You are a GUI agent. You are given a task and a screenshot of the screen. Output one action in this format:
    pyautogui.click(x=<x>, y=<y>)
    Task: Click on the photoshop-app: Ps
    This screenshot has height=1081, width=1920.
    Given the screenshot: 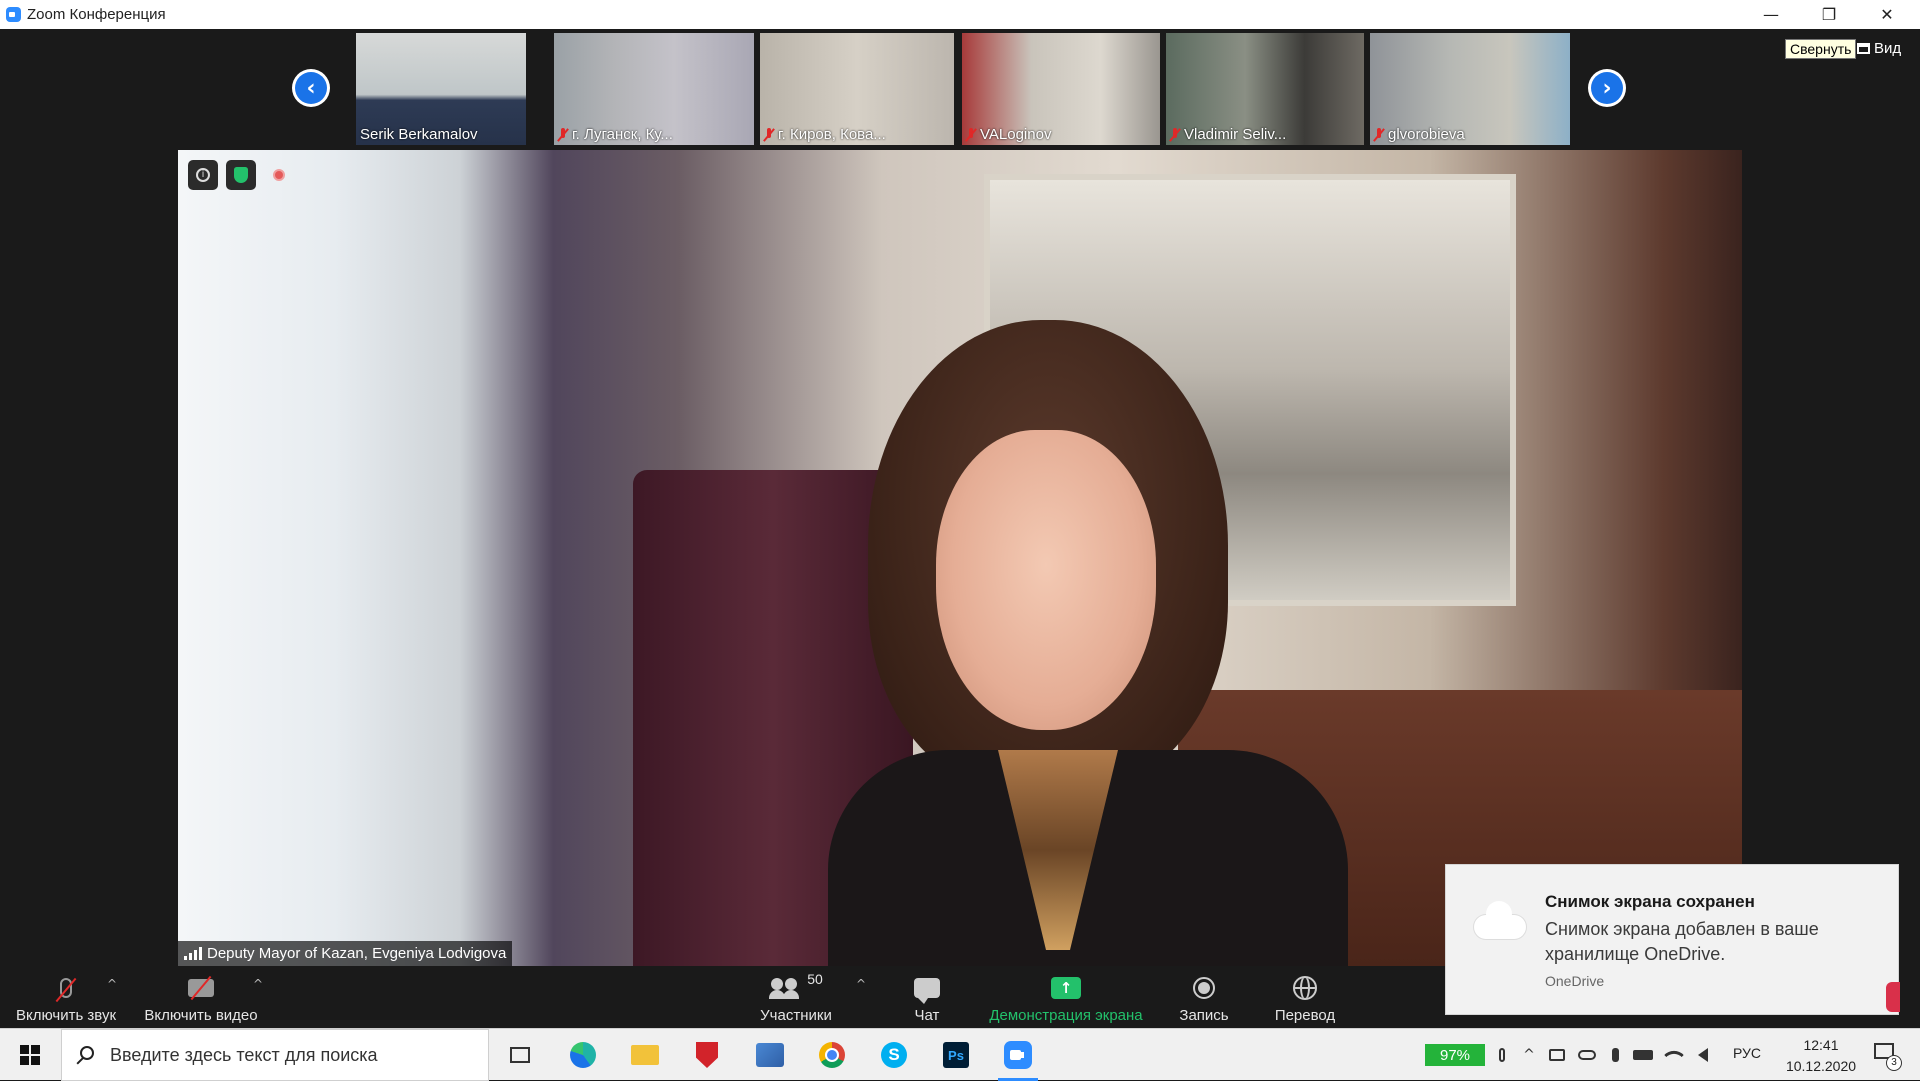 What is the action you would take?
    pyautogui.click(x=956, y=1055)
    